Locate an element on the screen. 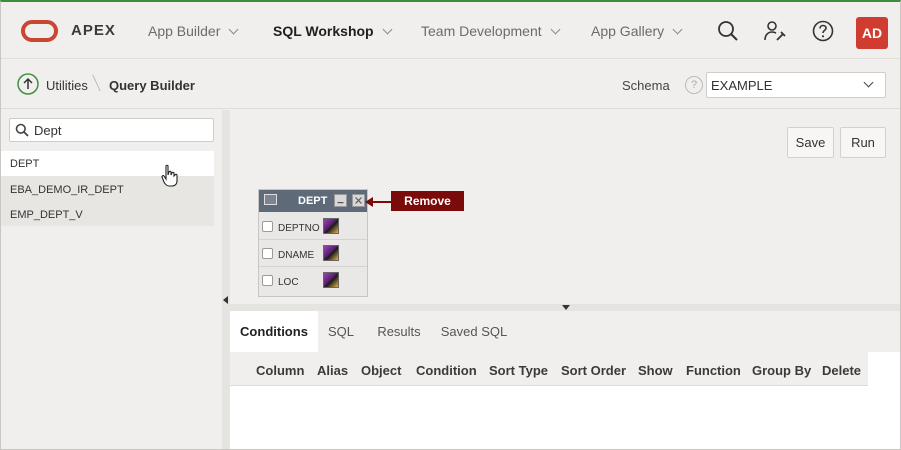 Image resolution: width=901 pixels, height=450 pixels. nav-app-gallery: App Gallery is located at coordinates (637, 31).